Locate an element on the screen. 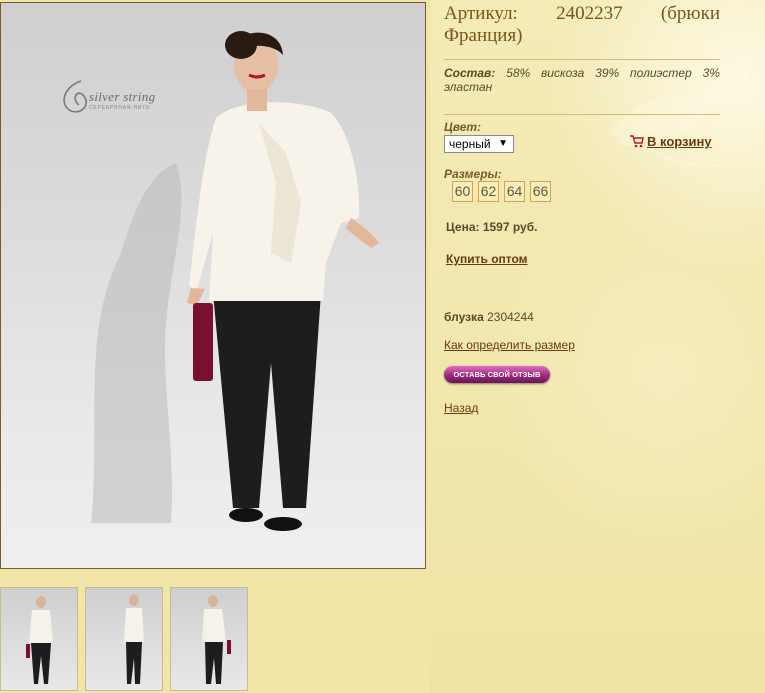 The height and width of the screenshot is (693, 765). size-guide-link: Как определить размер is located at coordinates (509, 345).